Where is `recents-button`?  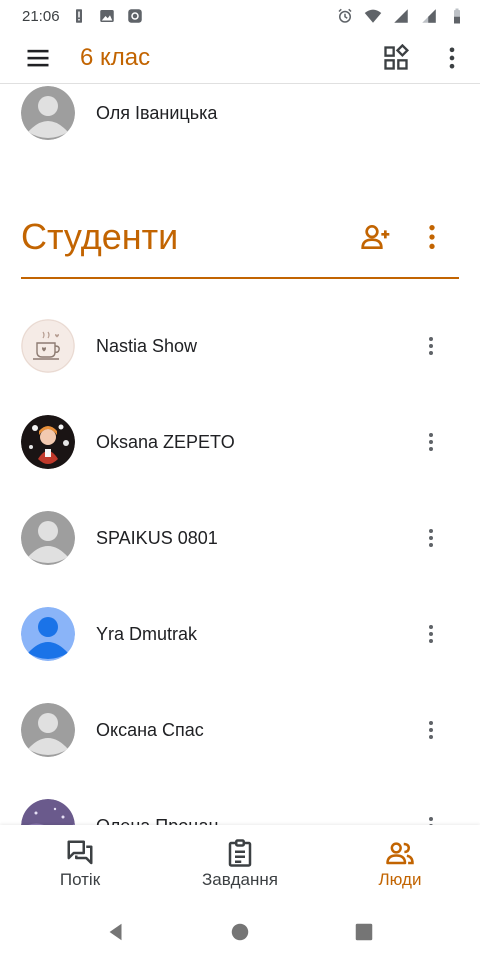
recents-button is located at coordinates (364, 932).